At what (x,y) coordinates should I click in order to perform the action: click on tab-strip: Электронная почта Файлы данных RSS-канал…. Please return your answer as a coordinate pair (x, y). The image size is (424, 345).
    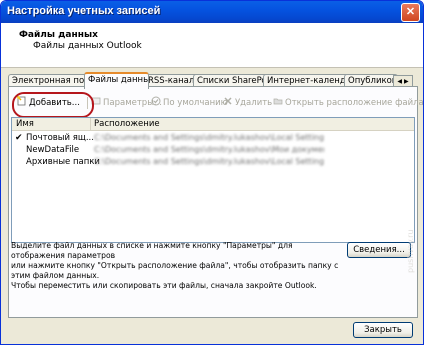
    Looking at the image, I should click on (210, 80).